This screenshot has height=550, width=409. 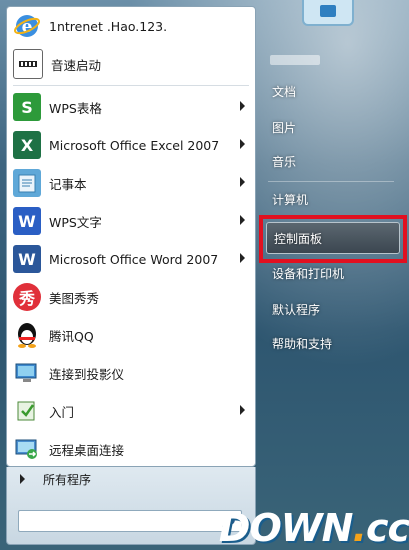 What do you see at coordinates (27, 107) in the screenshot?
I see `wps-spreadsheet-icon: S` at bounding box center [27, 107].